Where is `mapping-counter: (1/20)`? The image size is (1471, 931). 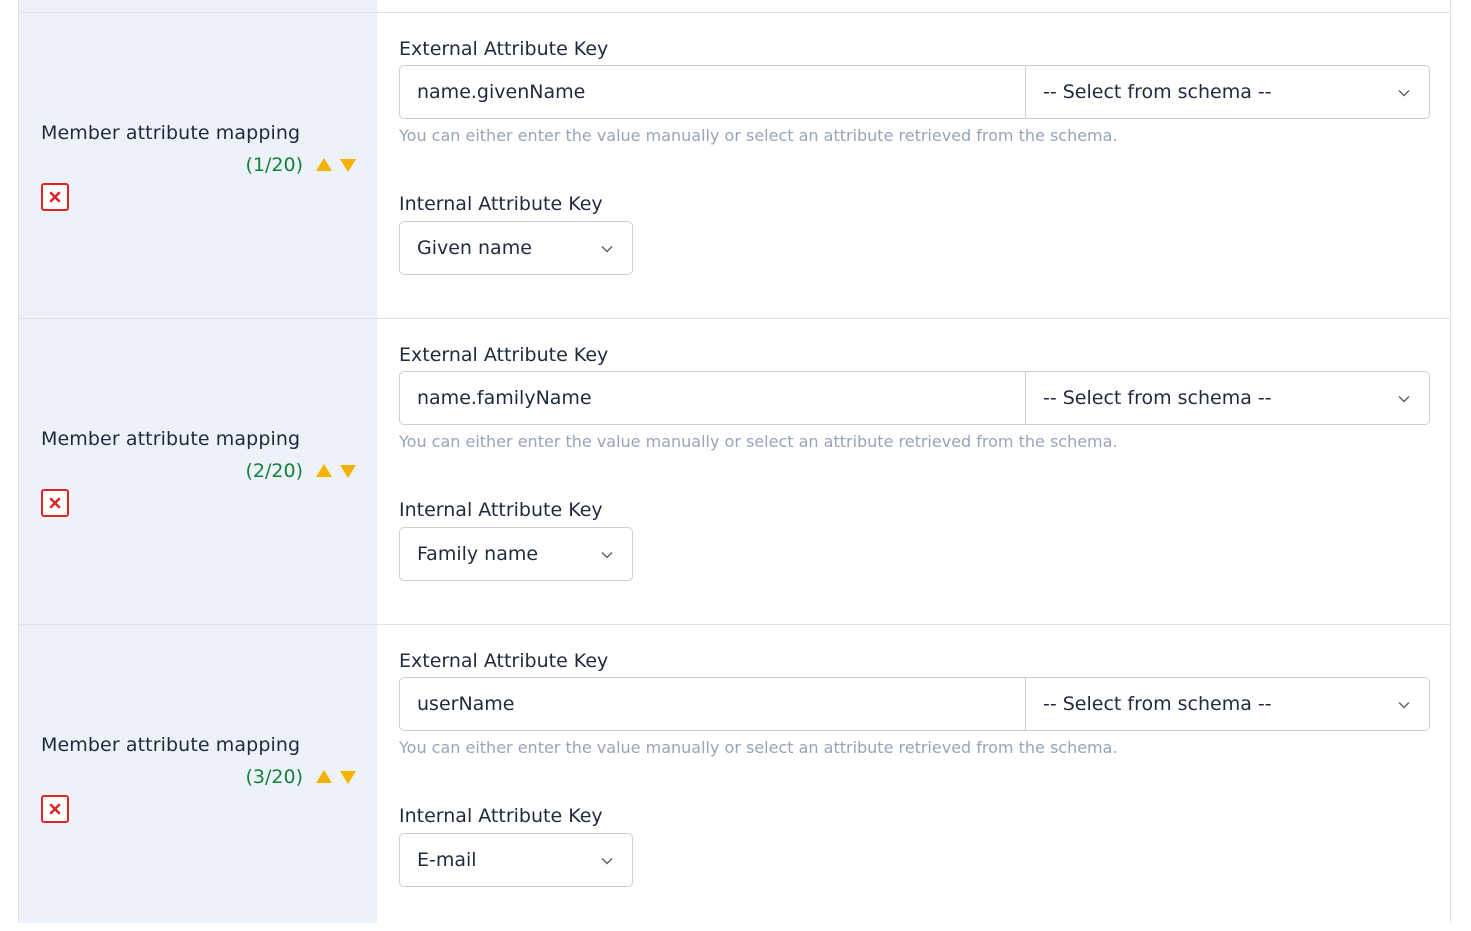 mapping-counter: (1/20) is located at coordinates (274, 165).